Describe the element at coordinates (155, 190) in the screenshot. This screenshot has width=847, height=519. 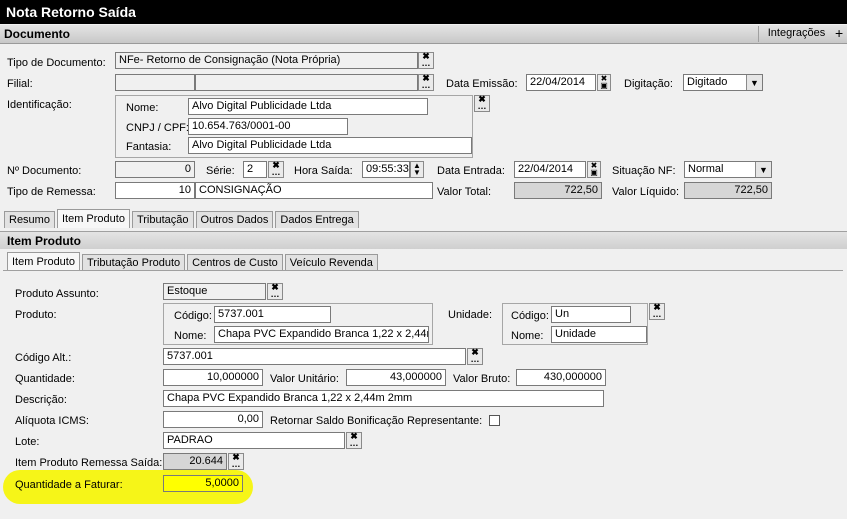
I see `tipo-remessa-code-field: 10` at that location.